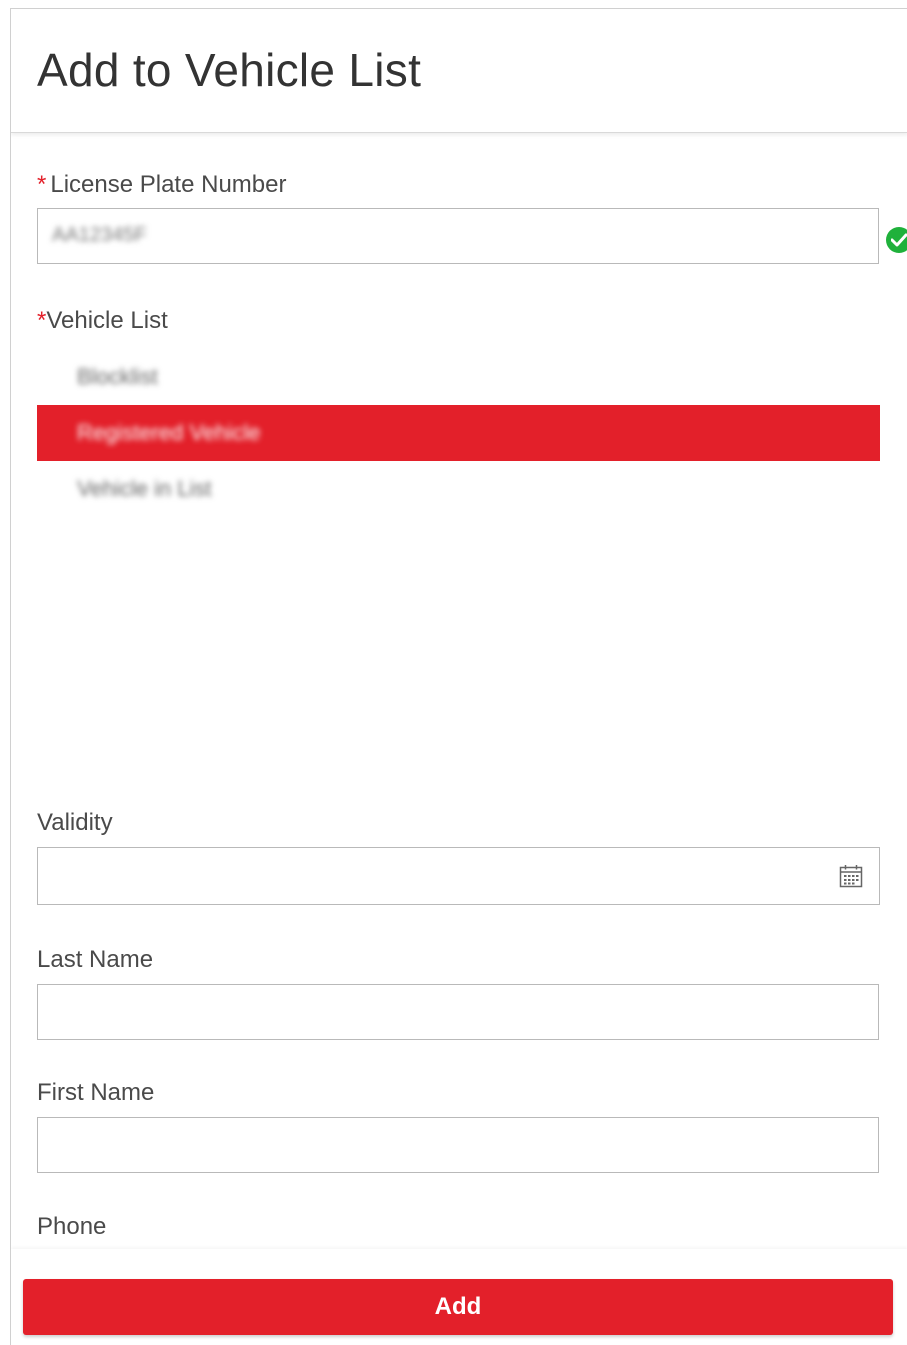  I want to click on validity-date-input, so click(458, 876).